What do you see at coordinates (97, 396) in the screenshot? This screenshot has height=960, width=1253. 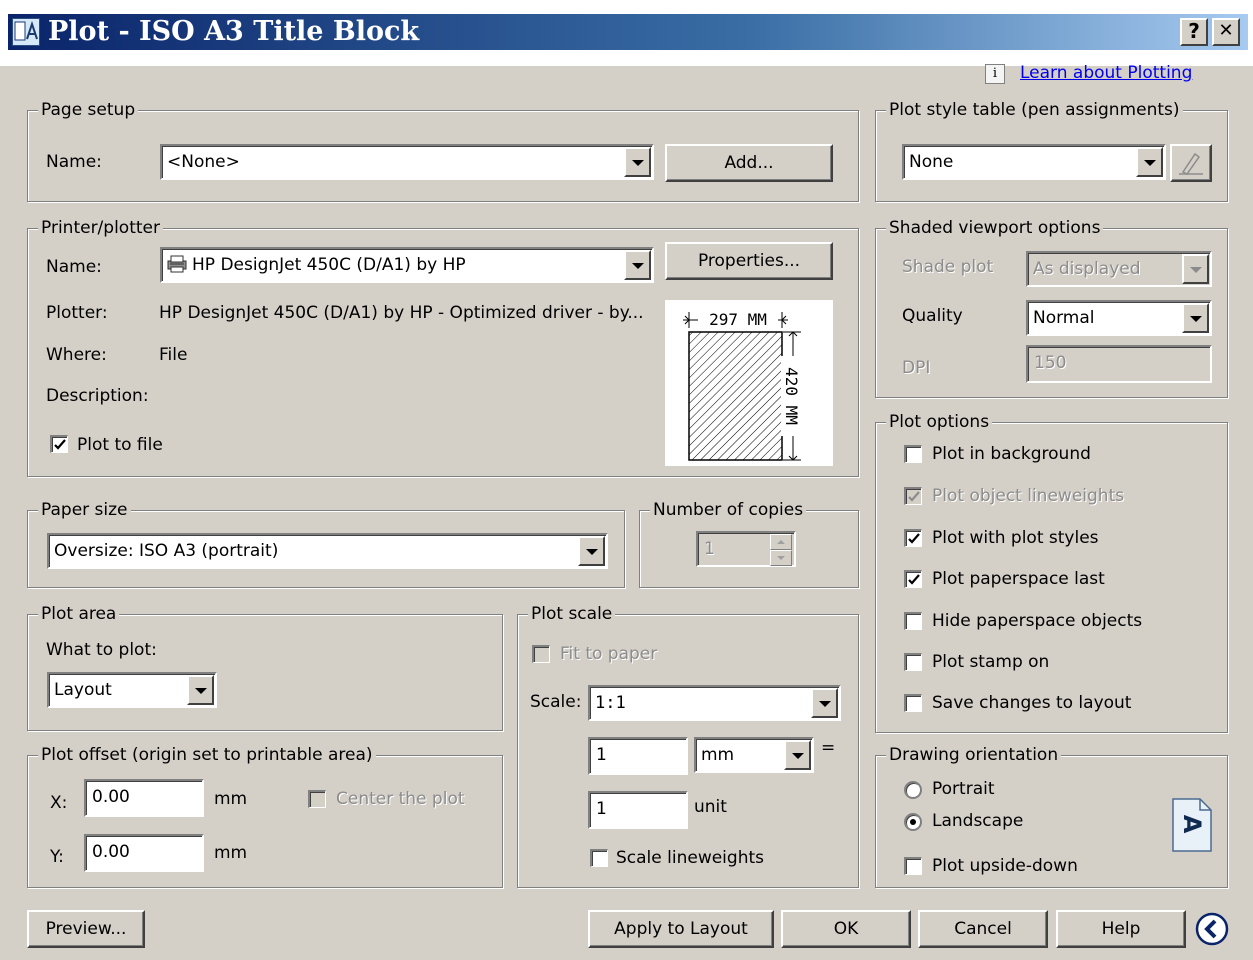 I see `description-label: Description:` at bounding box center [97, 396].